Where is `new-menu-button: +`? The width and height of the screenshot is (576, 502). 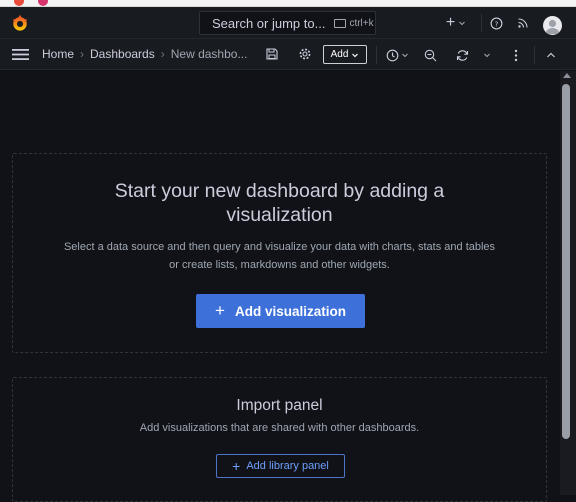 new-menu-button: + is located at coordinates (456, 23).